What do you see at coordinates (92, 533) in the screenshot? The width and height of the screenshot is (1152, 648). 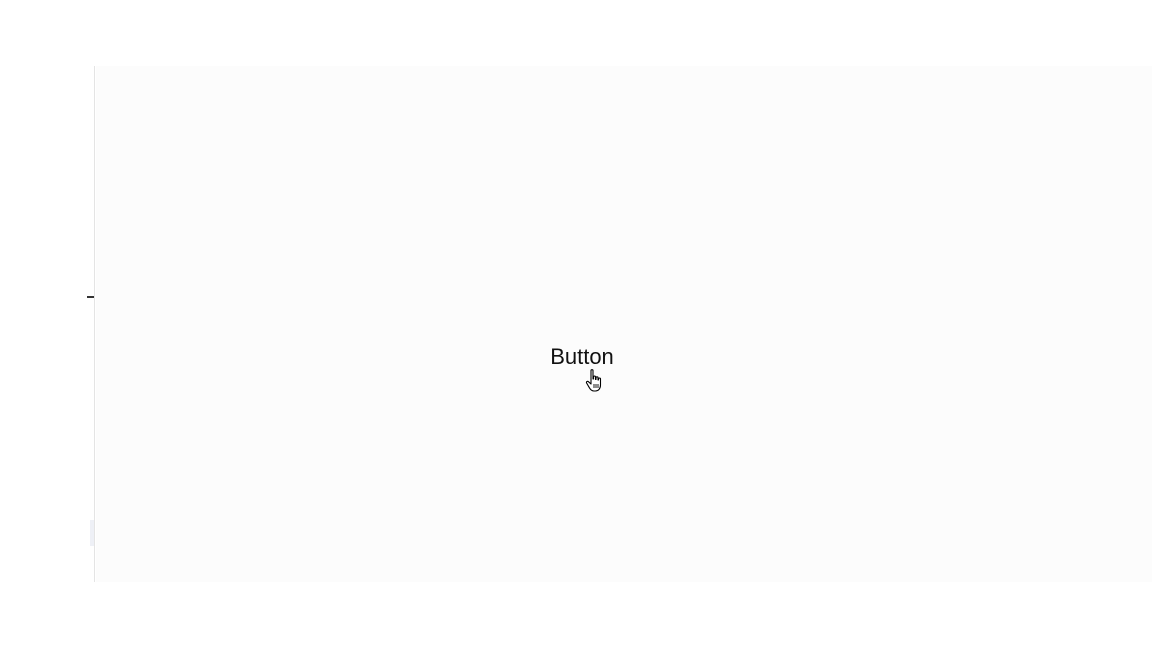 I see `faint-marker` at bounding box center [92, 533].